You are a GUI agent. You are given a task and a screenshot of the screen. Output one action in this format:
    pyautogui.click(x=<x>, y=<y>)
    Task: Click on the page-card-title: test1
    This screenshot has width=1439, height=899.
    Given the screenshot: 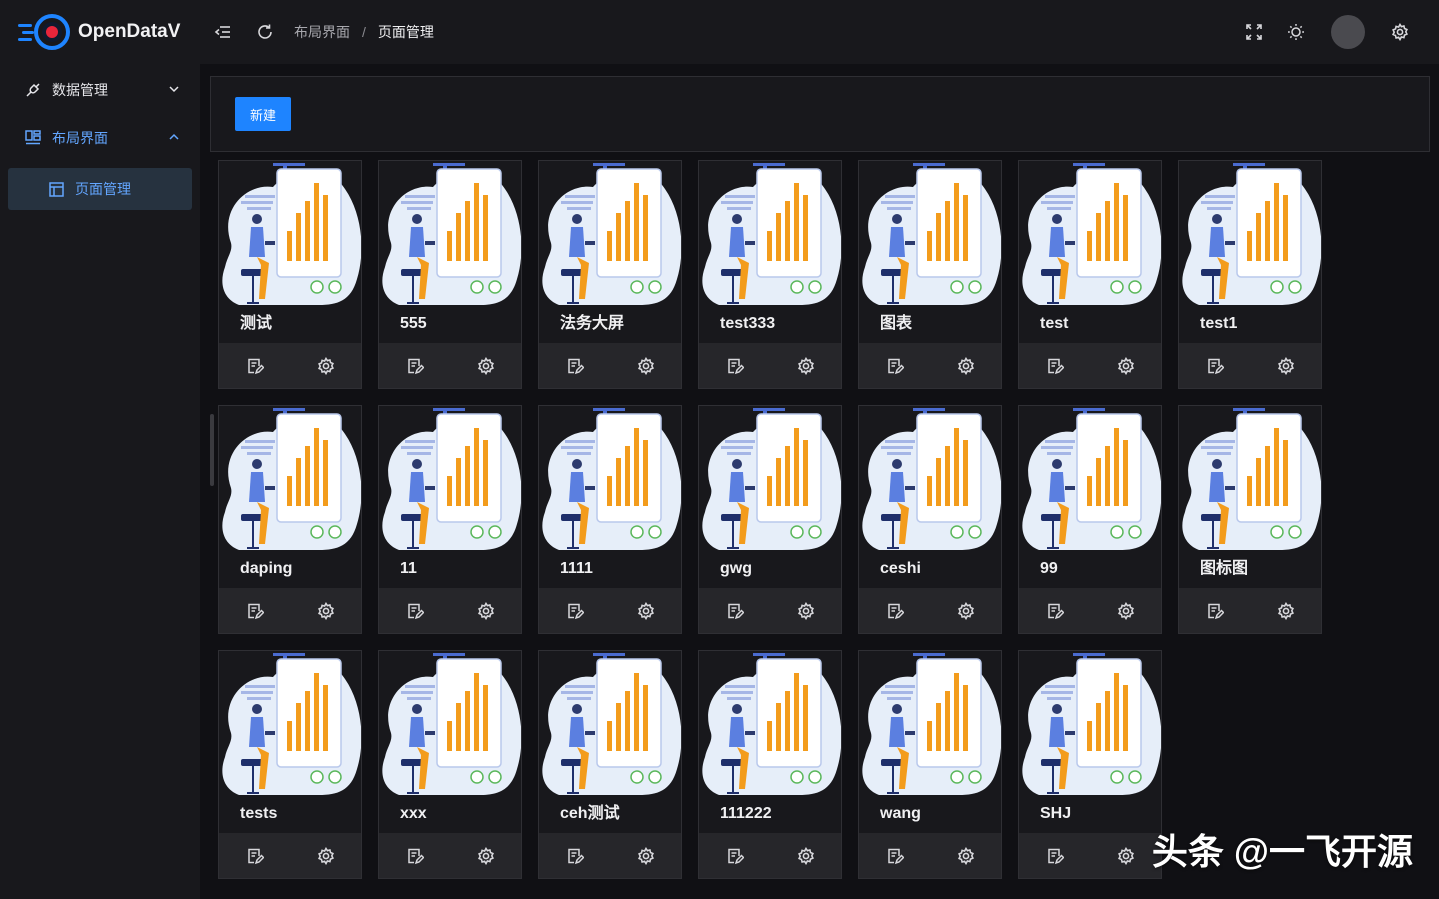 What is the action you would take?
    pyautogui.click(x=1219, y=323)
    